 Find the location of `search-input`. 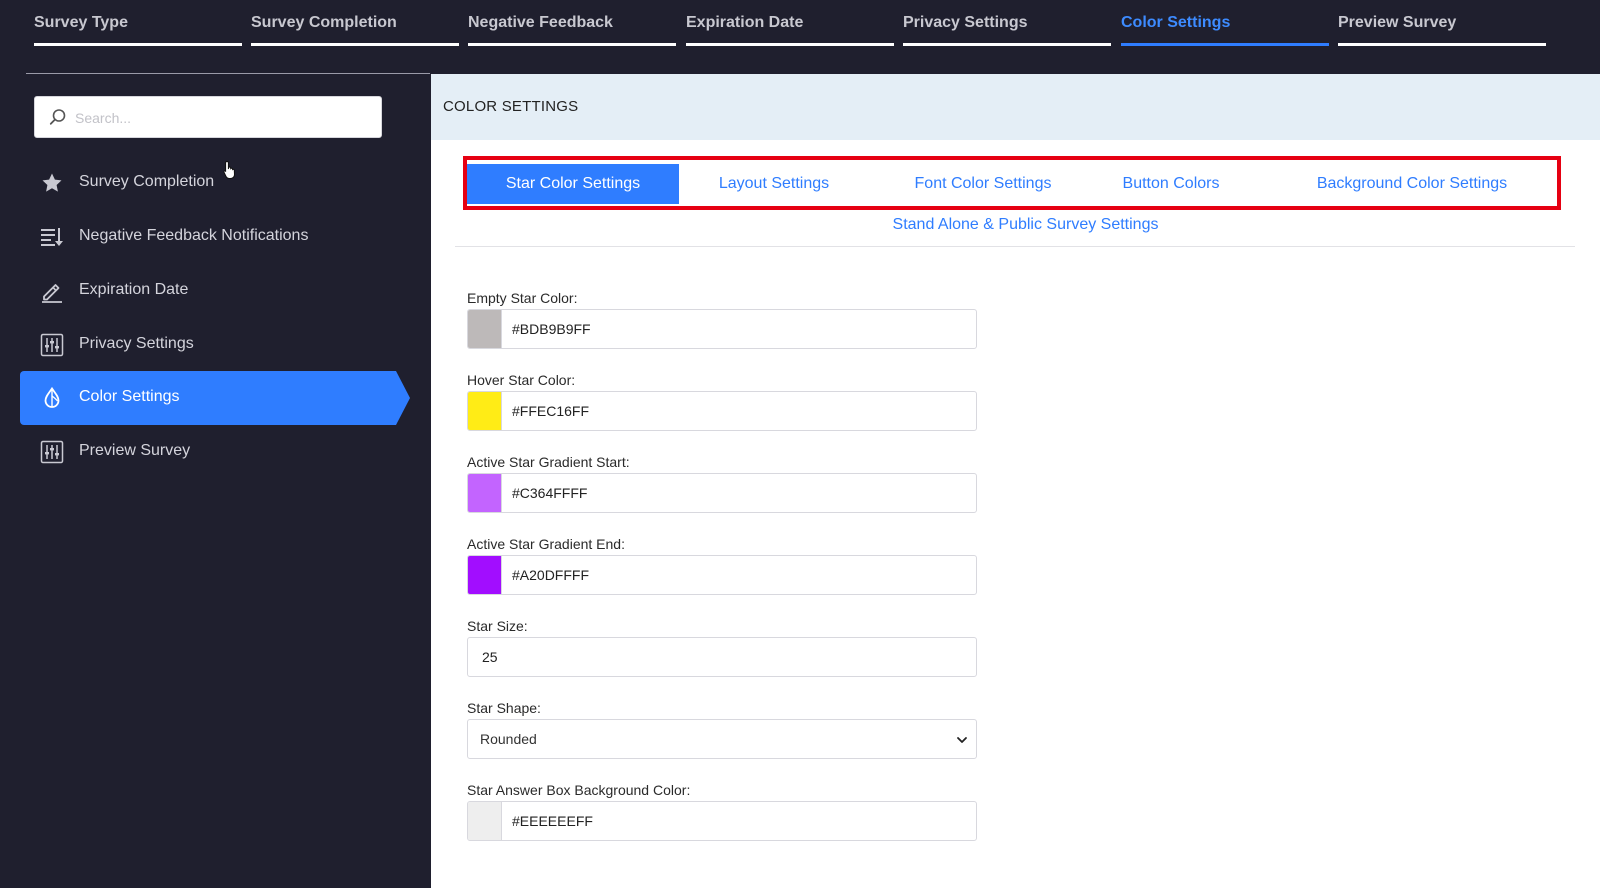

search-input is located at coordinates (220, 118).